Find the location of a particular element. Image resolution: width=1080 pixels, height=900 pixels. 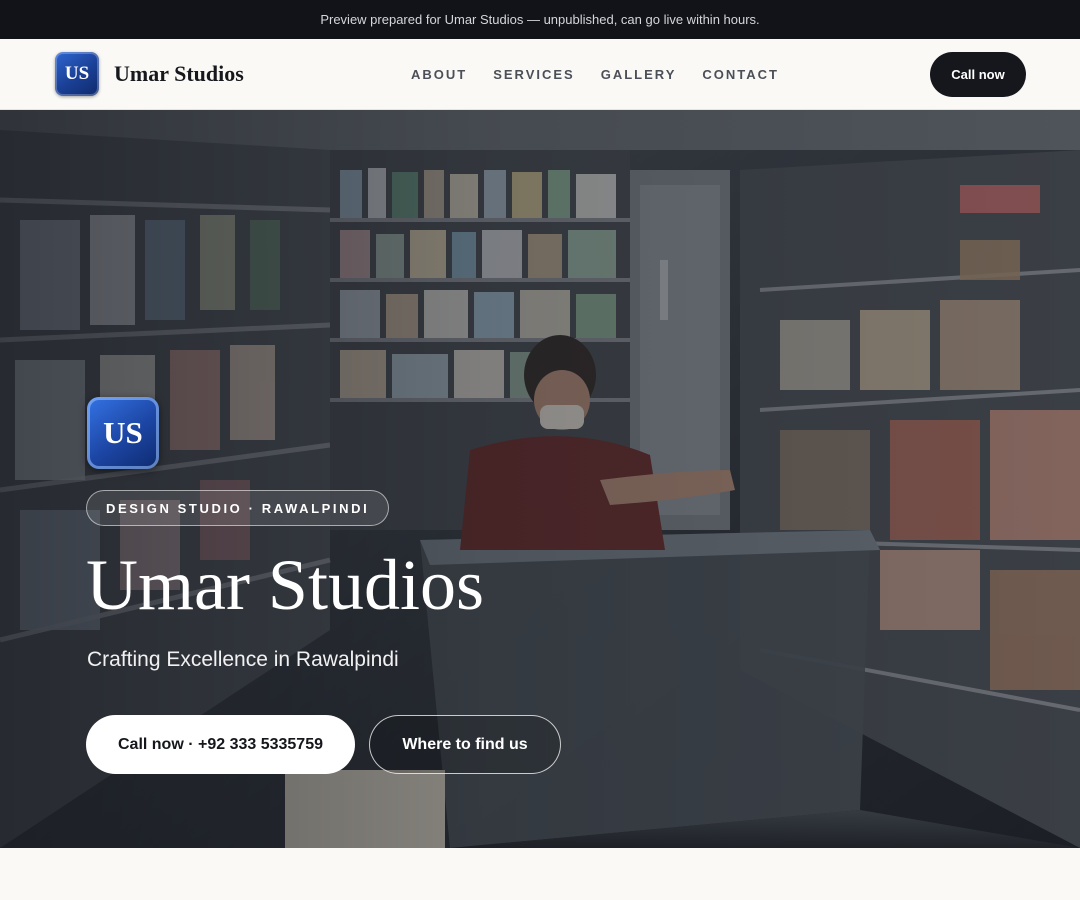

hero-tagline-text: DESIGN STUDIO · RAWALPINDI is located at coordinates (238, 508).